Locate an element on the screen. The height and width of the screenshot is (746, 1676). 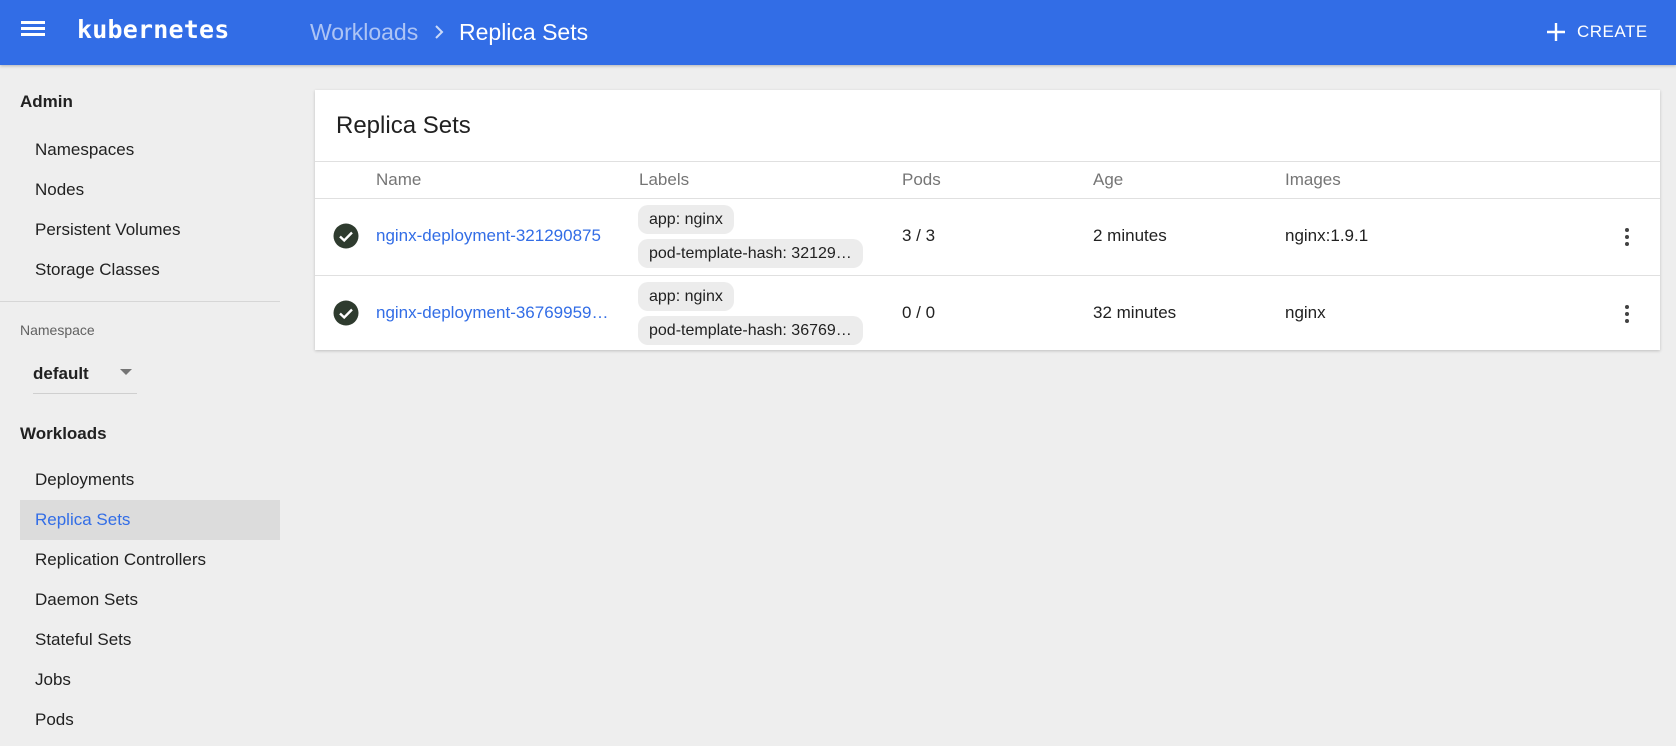
divider is located at coordinates (987, 161).